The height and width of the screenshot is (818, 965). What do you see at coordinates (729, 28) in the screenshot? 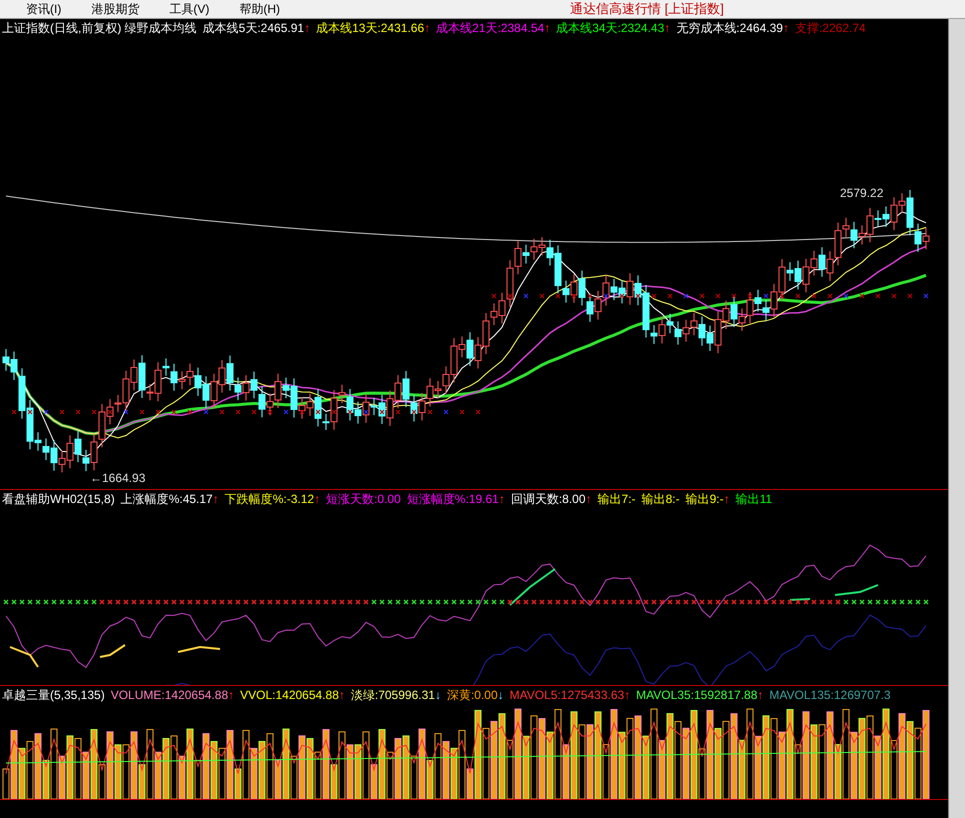
I see `legend-label: 无穷成本线:2464.39` at bounding box center [729, 28].